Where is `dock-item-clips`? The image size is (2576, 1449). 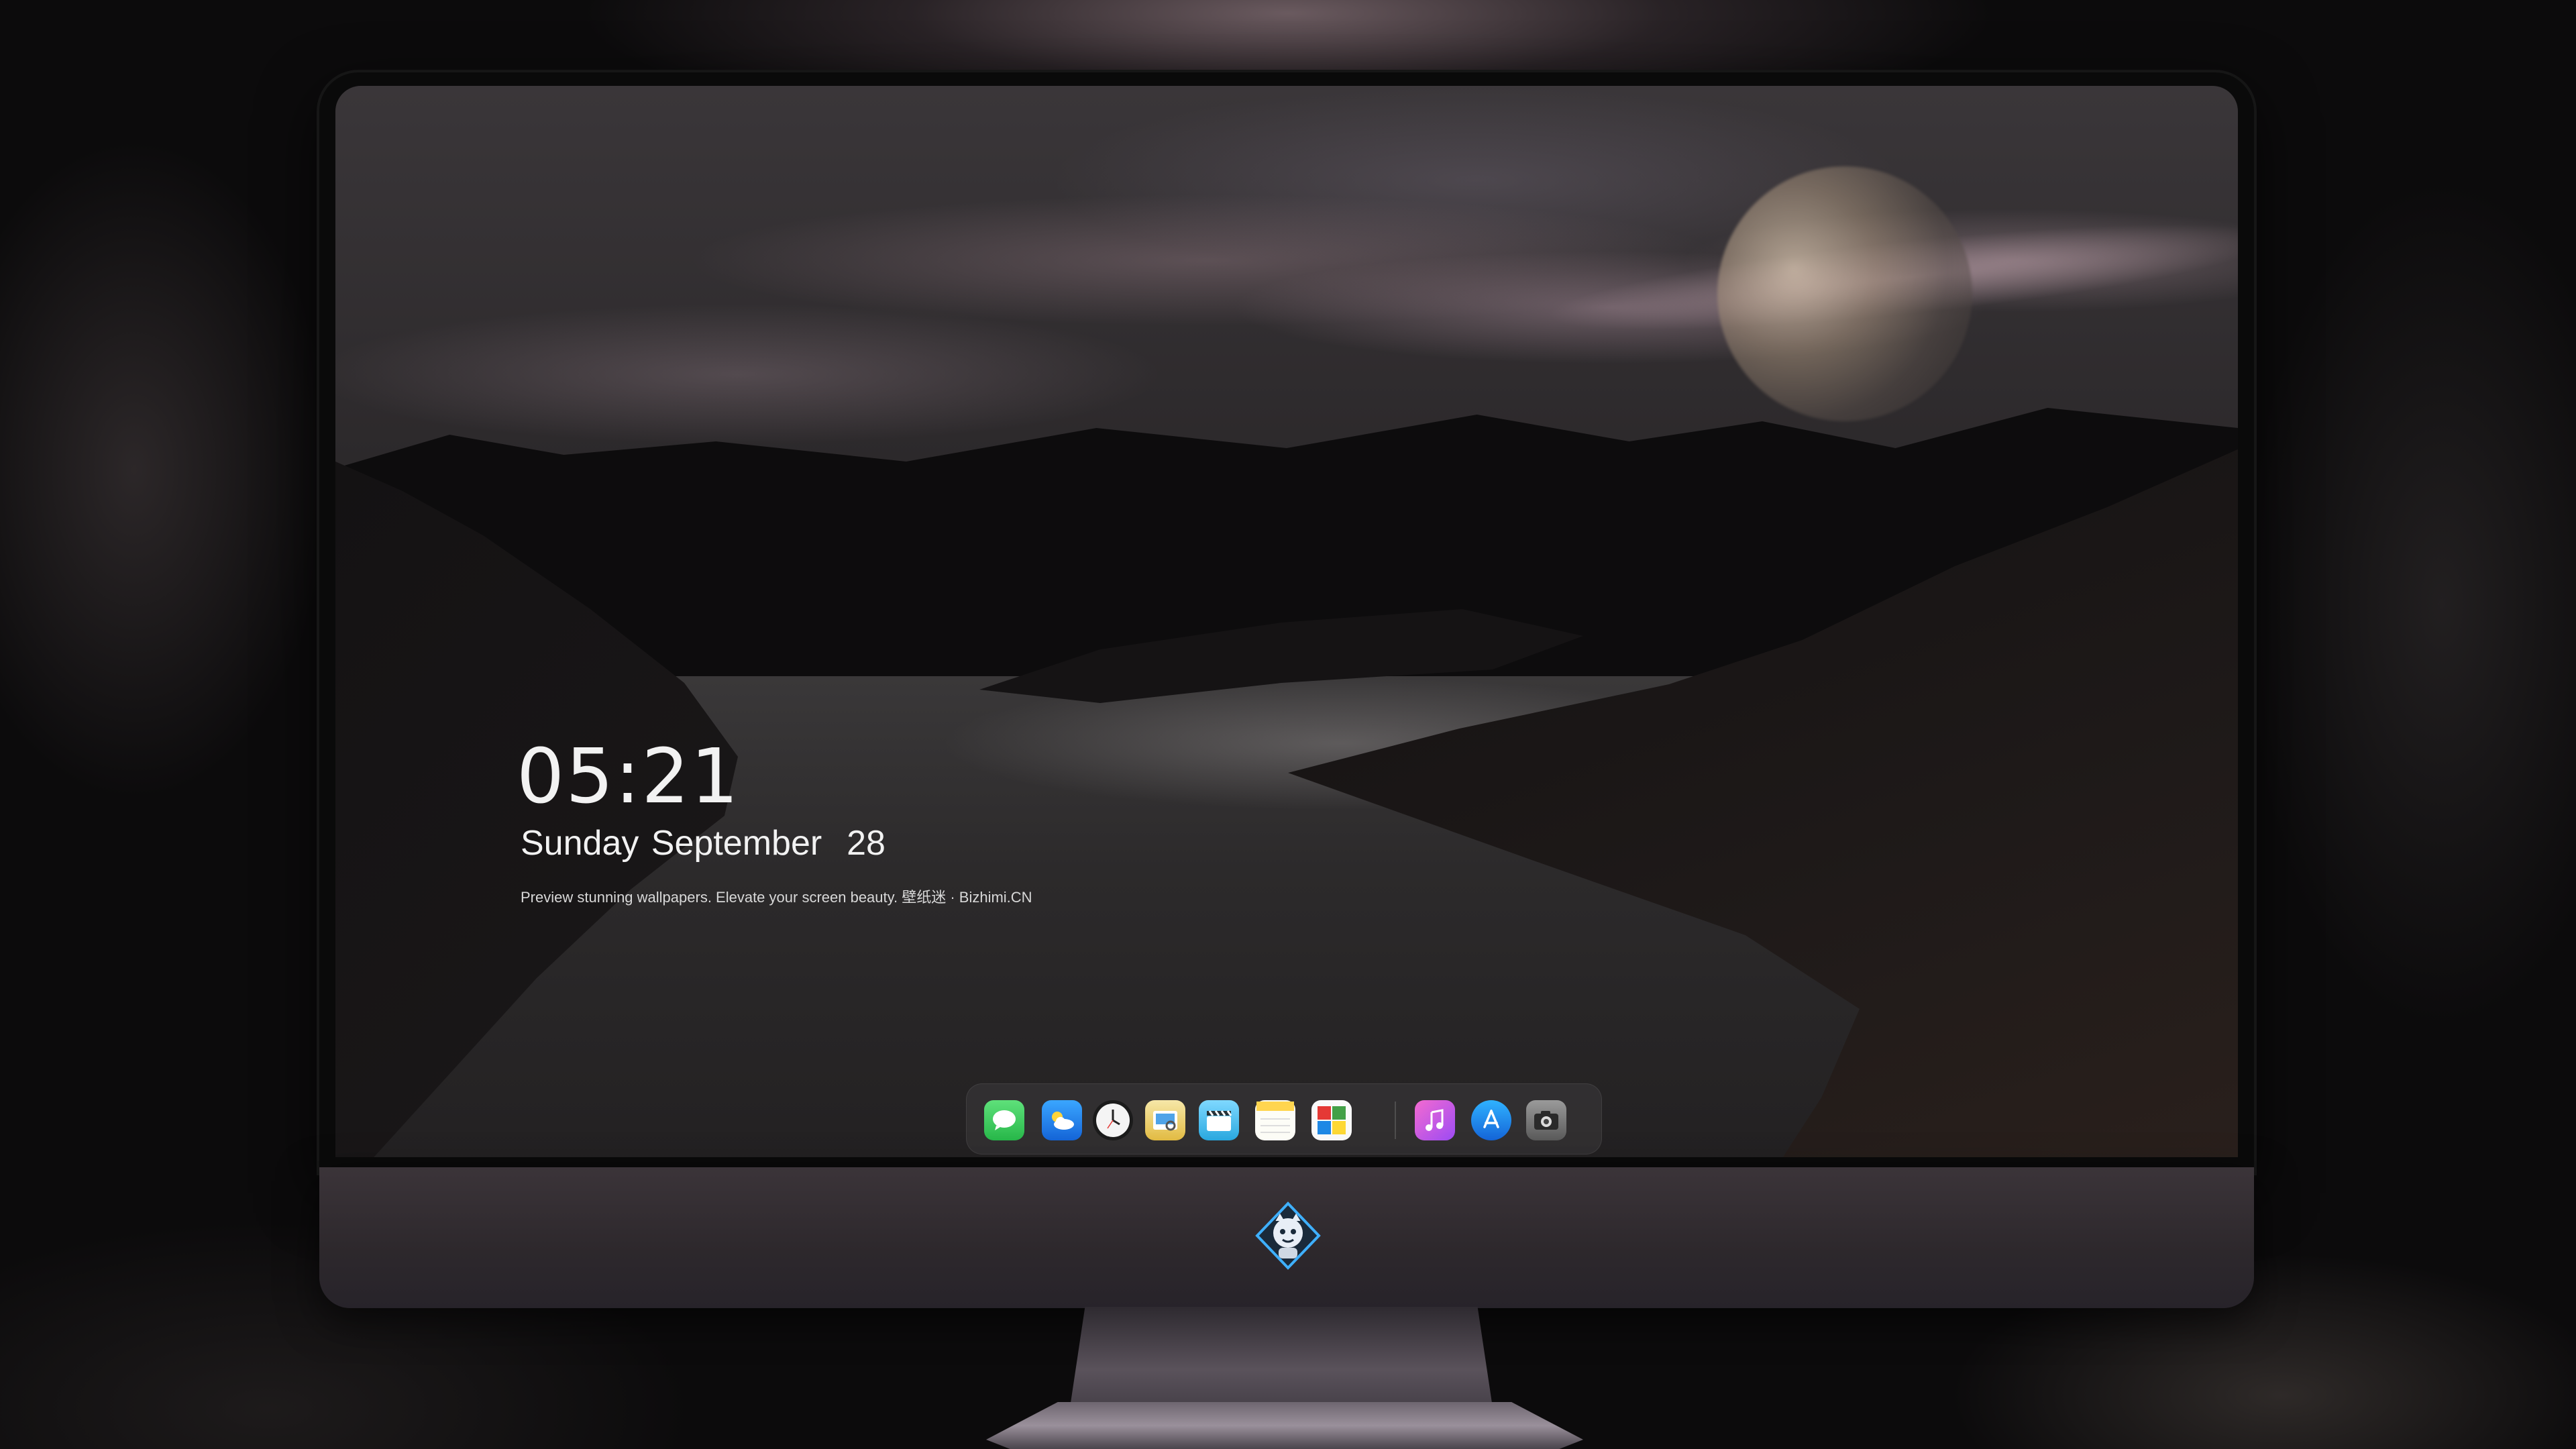 dock-item-clips is located at coordinates (1219, 1120).